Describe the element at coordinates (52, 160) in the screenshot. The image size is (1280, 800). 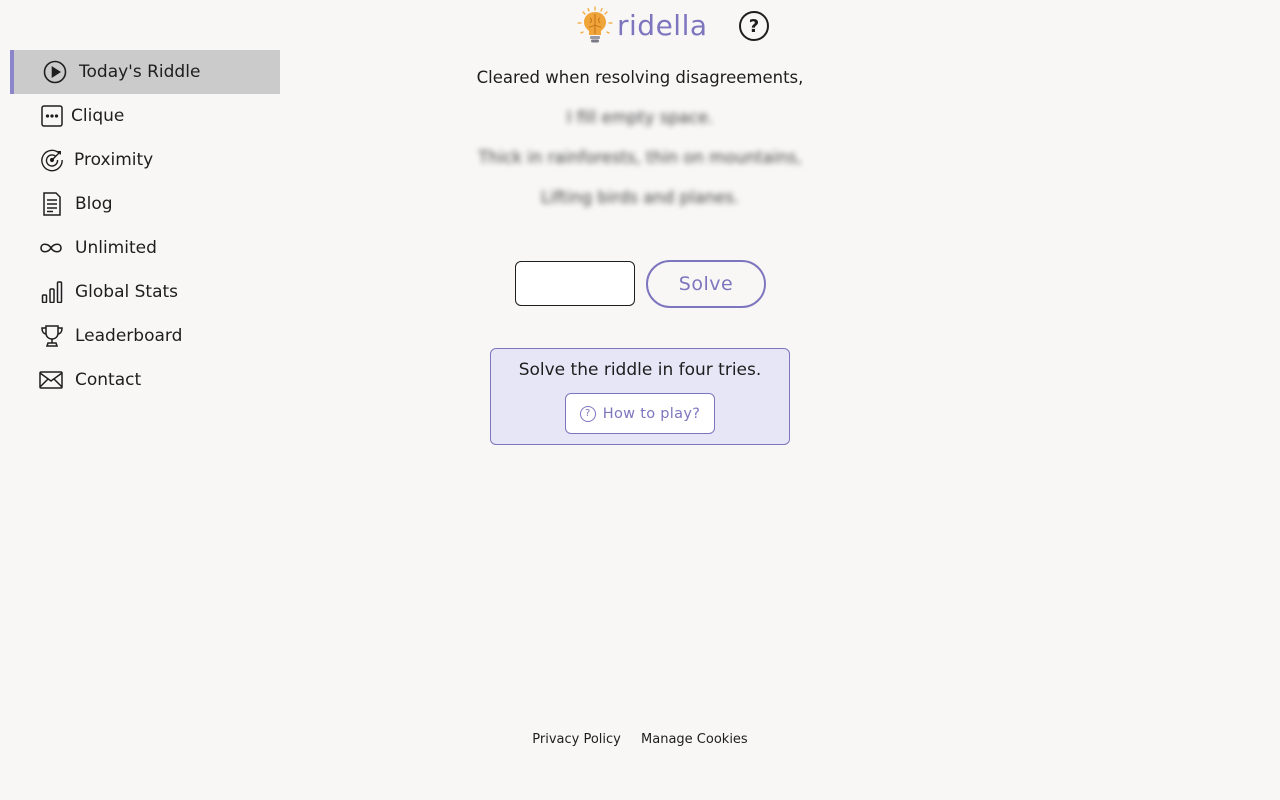
I see `target-icon` at that location.